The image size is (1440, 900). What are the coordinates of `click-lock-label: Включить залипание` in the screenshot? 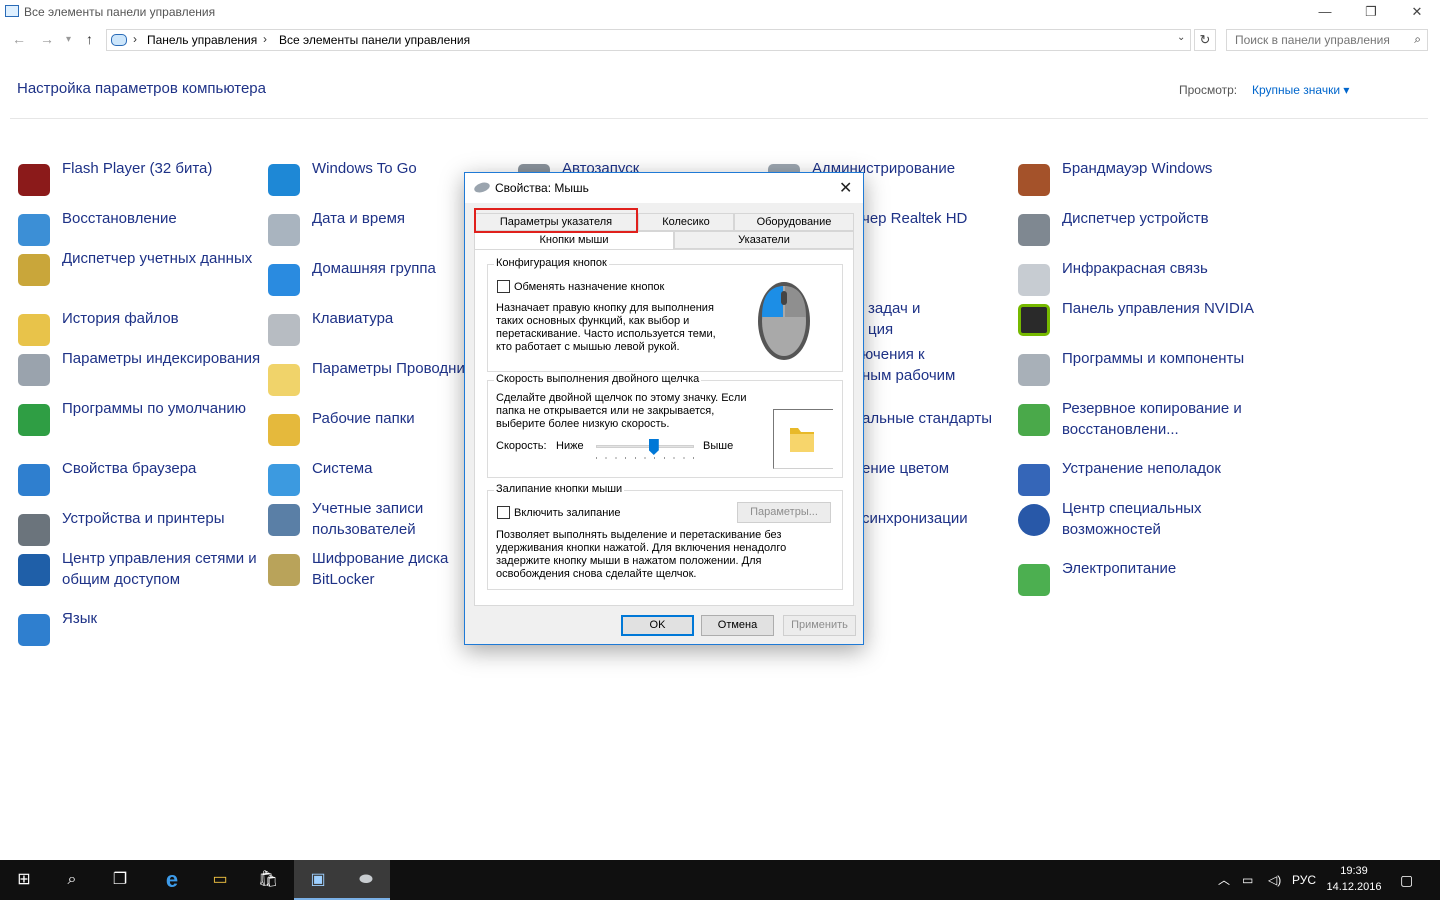 It's located at (567, 513).